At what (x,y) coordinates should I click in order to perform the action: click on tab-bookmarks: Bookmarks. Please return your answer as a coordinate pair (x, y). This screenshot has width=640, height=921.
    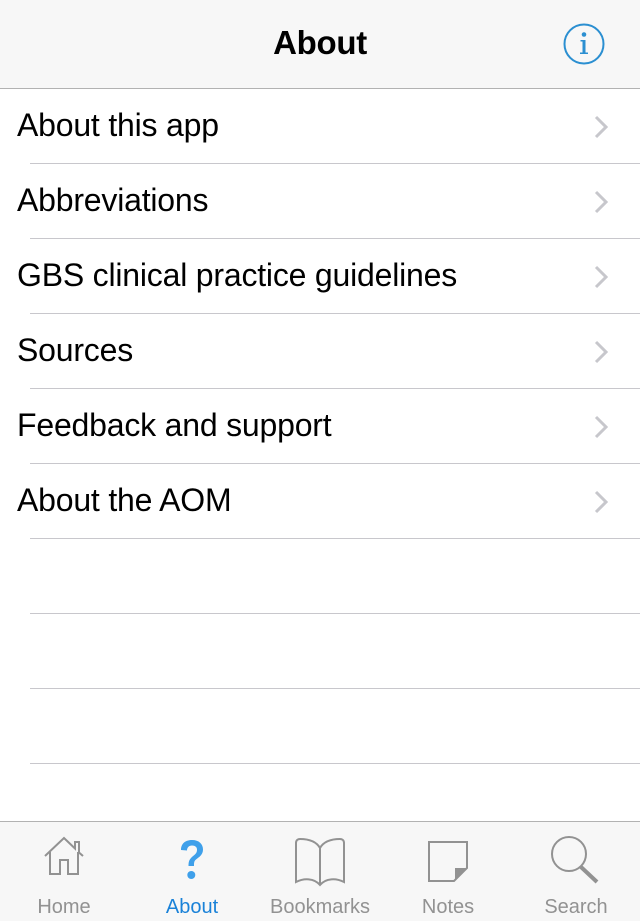
    Looking at the image, I should click on (320, 871).